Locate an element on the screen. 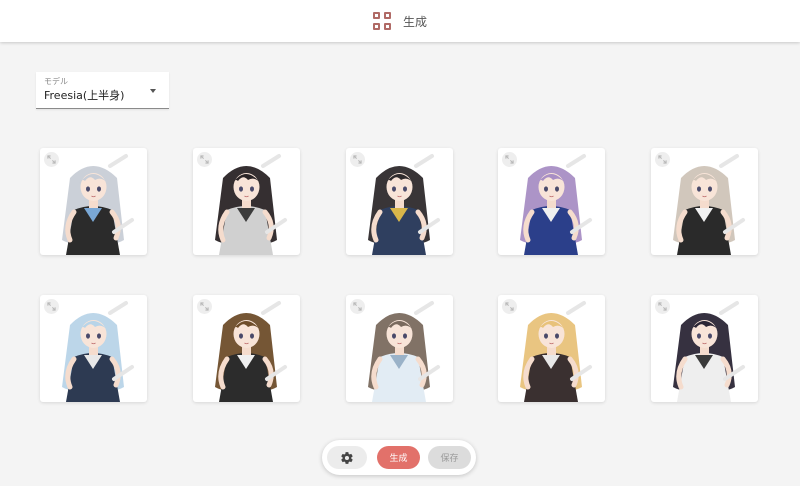 This screenshot has width=800, height=486. settings-button is located at coordinates (347, 457).